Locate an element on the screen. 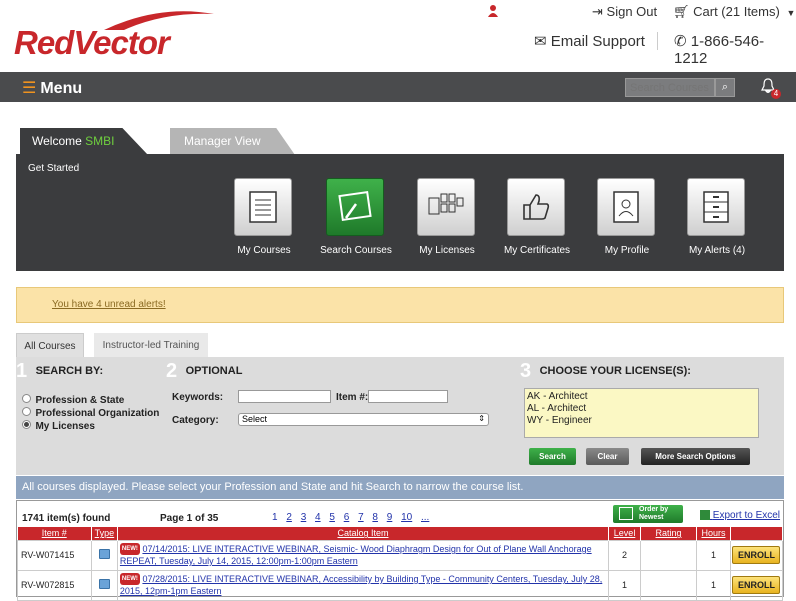 The image size is (796, 601). envelope-icon: ✉ is located at coordinates (540, 41).